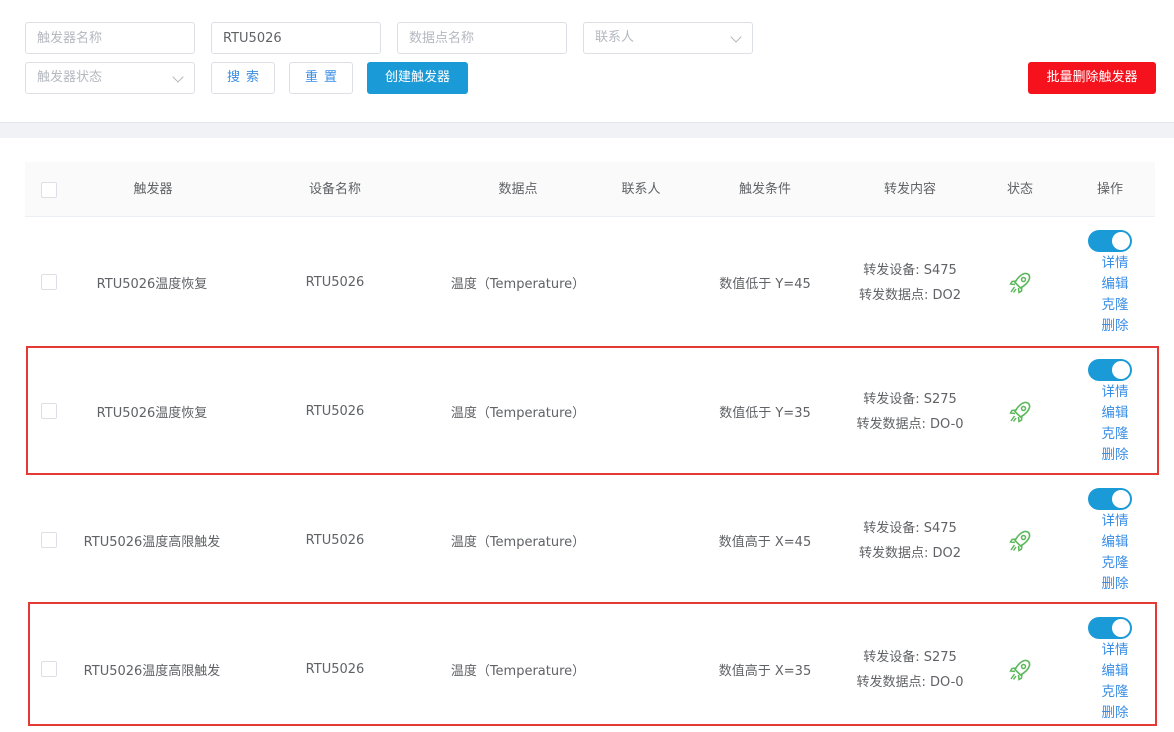 This screenshot has height=732, width=1174. I want to click on search-button: 搜索, so click(243, 78).